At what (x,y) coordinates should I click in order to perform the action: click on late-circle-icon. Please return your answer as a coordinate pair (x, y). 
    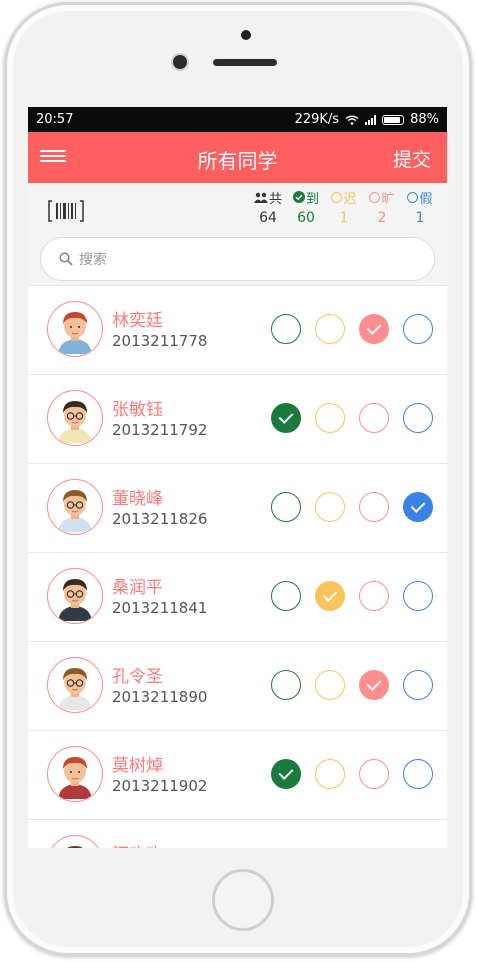
    Looking at the image, I should click on (337, 197).